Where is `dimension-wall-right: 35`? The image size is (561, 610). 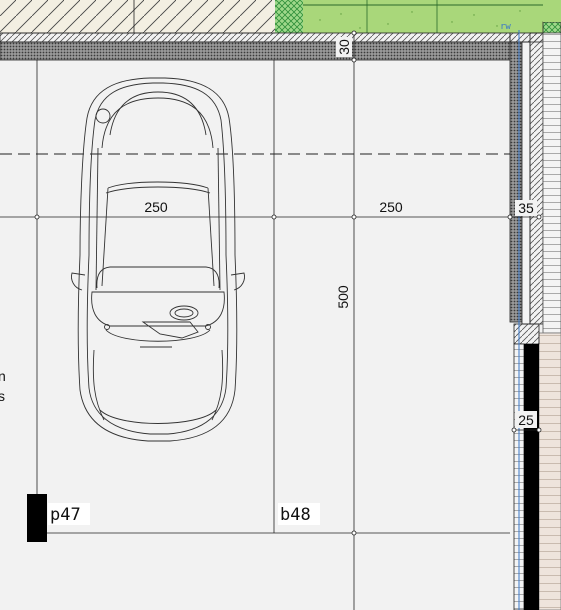 dimension-wall-right: 35 is located at coordinates (526, 208).